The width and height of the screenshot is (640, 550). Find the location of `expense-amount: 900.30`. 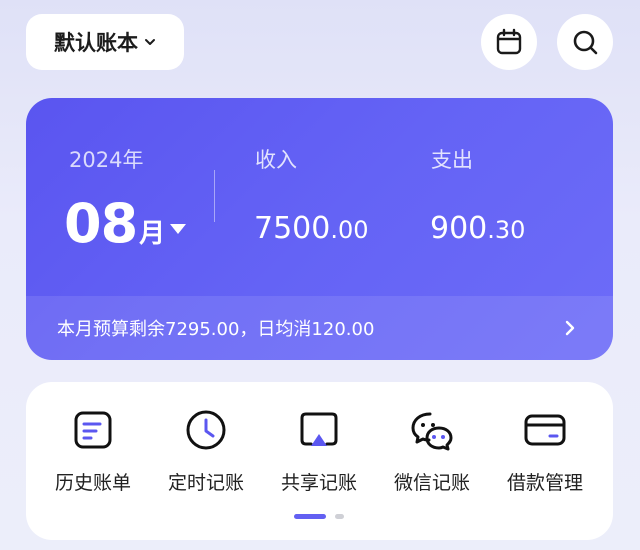

expense-amount: 900.30 is located at coordinates (477, 228).